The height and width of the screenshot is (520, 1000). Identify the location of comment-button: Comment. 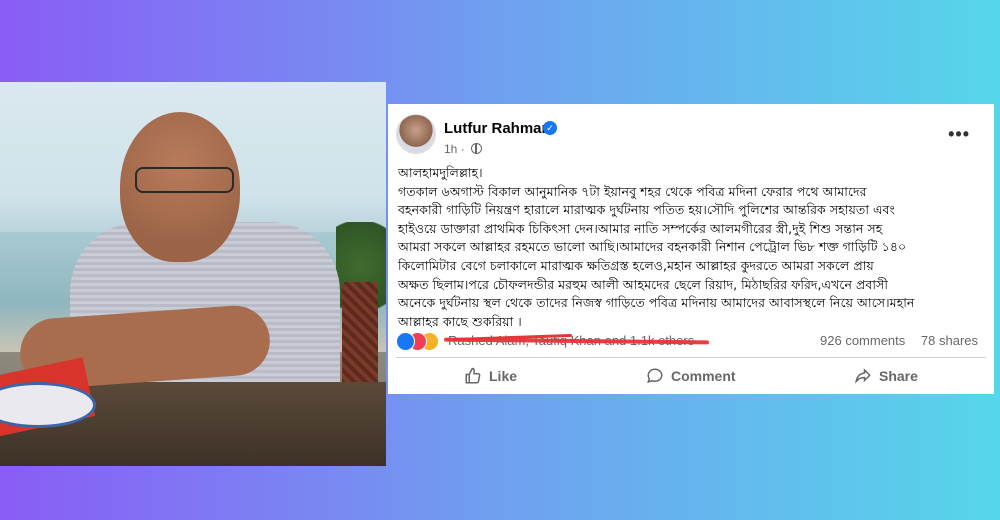
(691, 376).